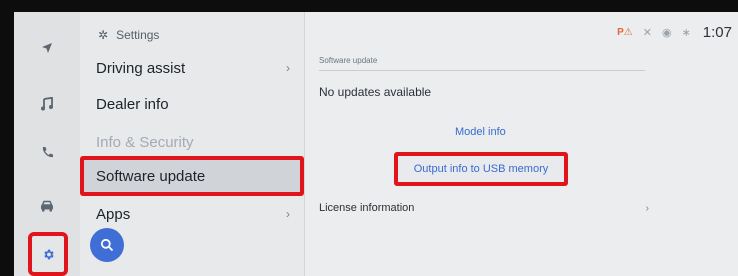  Describe the element at coordinates (141, 68) in the screenshot. I see `menu-item-label: Driving assist` at that location.